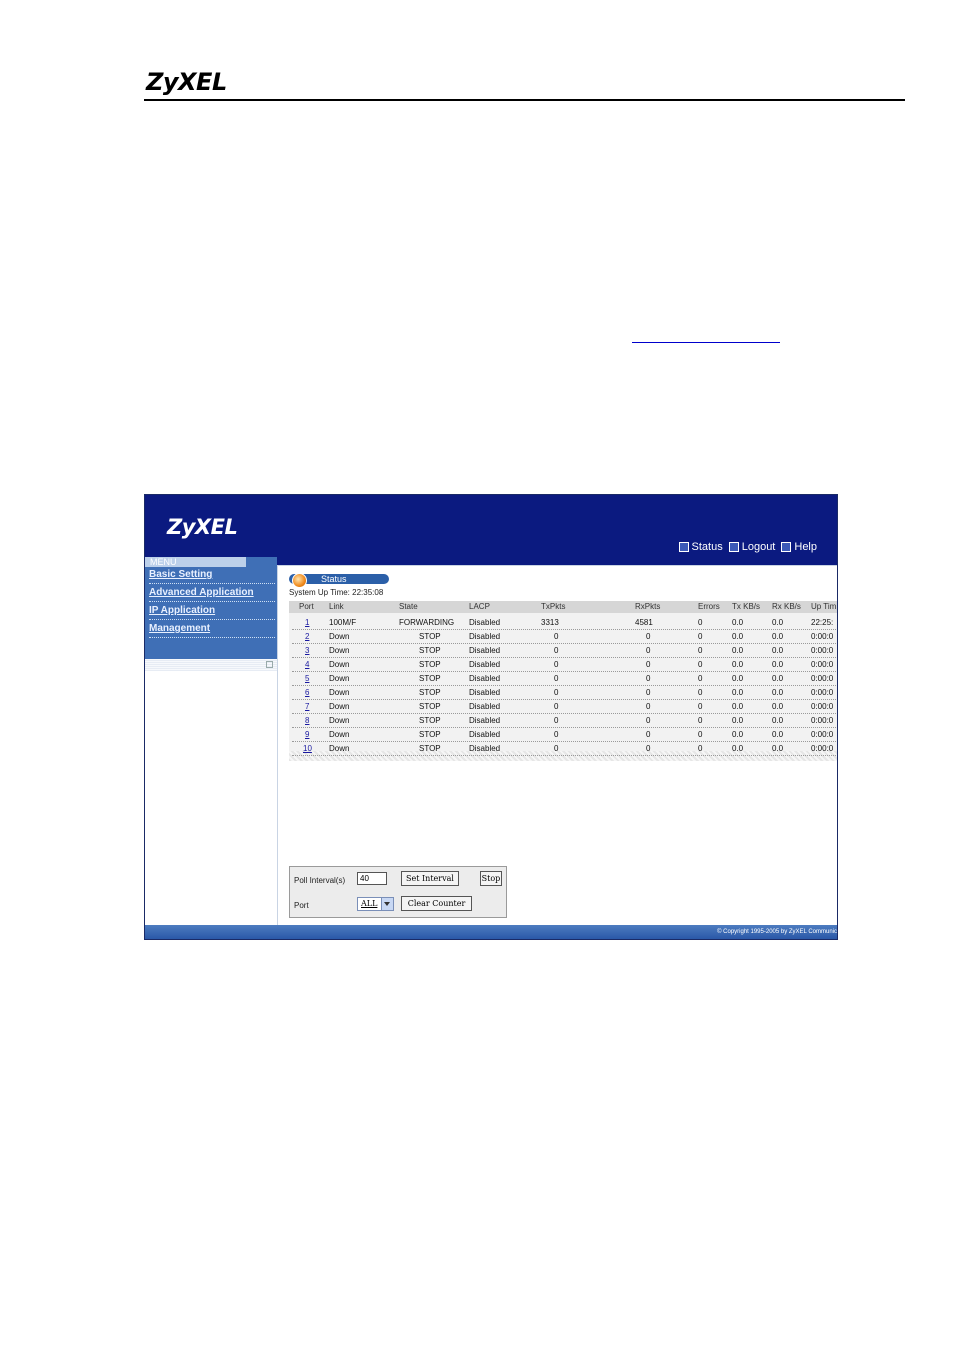 This screenshot has height=1350, width=954. I want to click on logout-link: Logout, so click(752, 547).